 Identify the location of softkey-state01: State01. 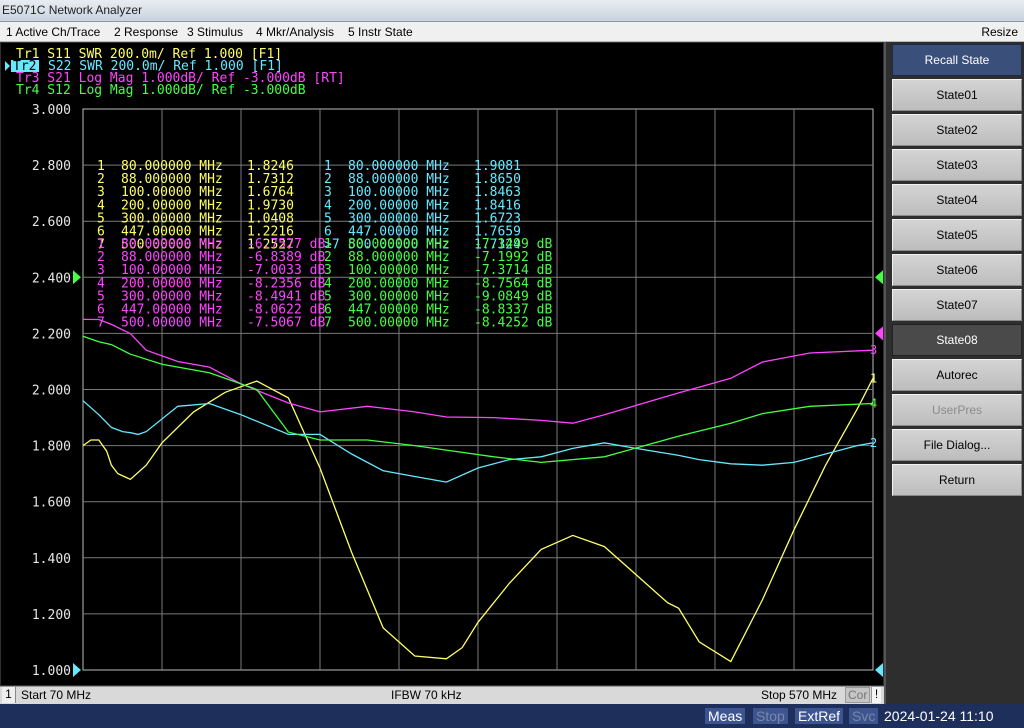
(957, 95).